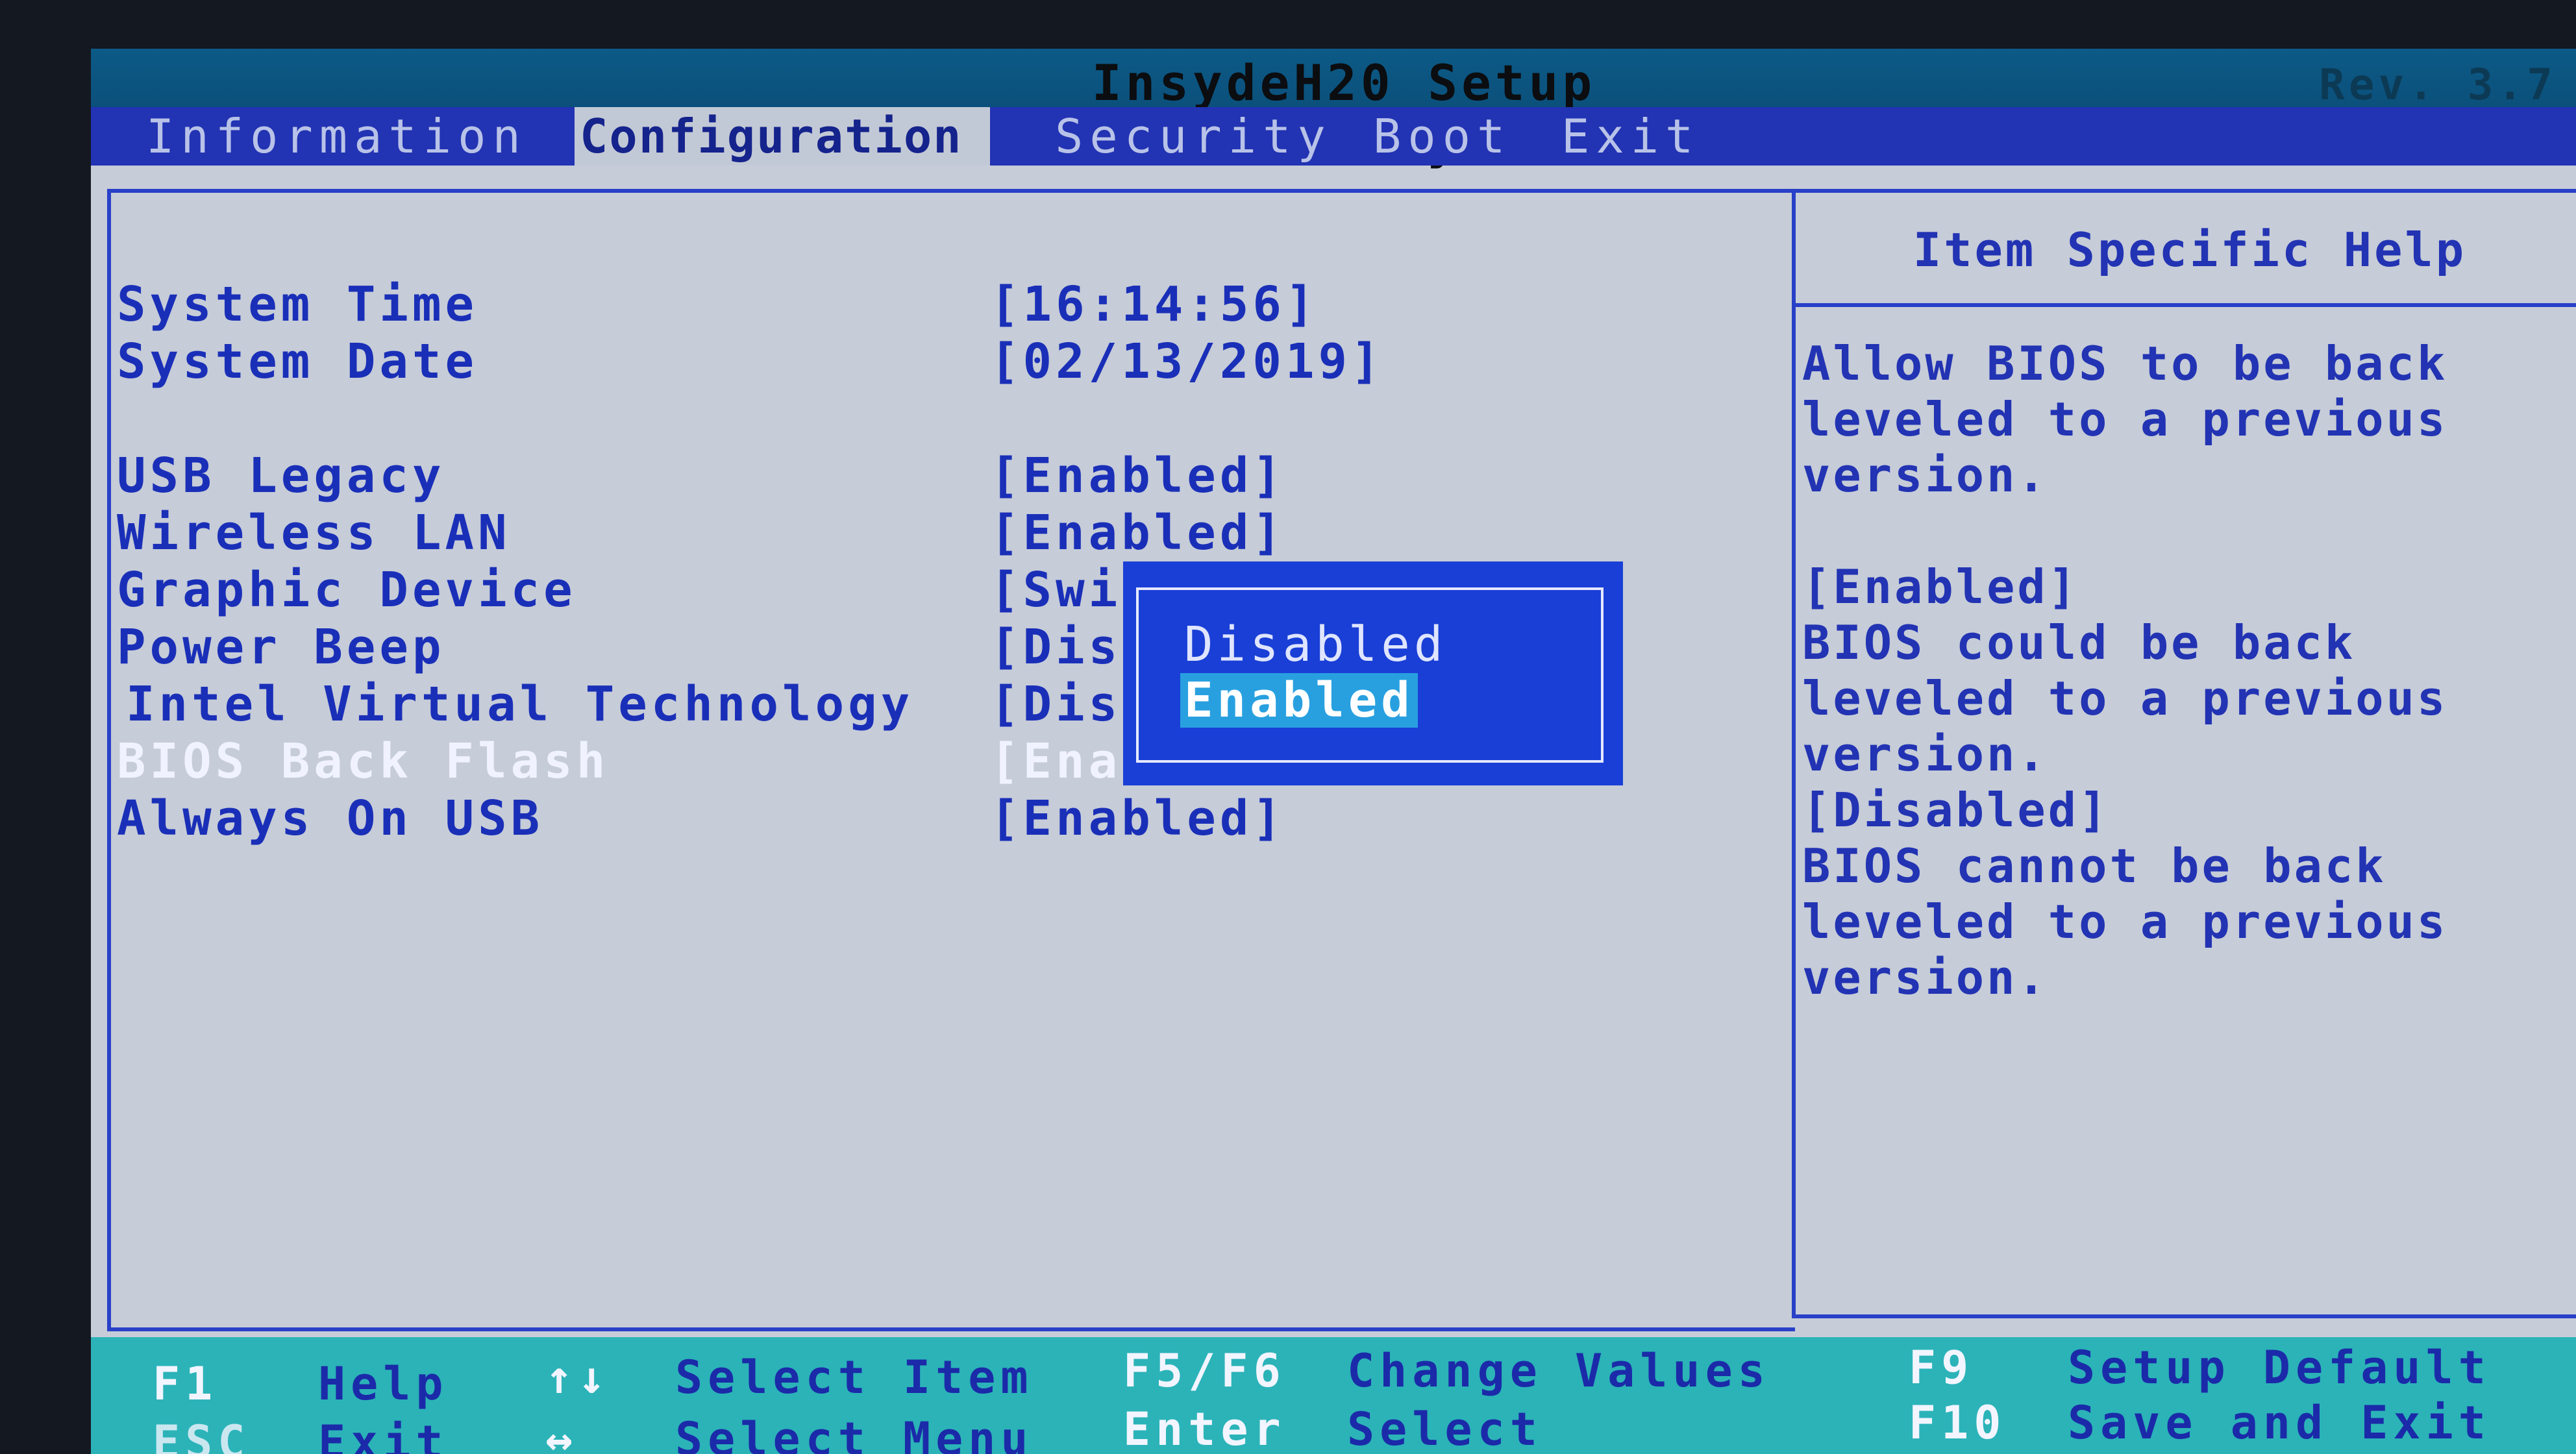  I want to click on setting-value: [02/13/2019], so click(1187, 361).